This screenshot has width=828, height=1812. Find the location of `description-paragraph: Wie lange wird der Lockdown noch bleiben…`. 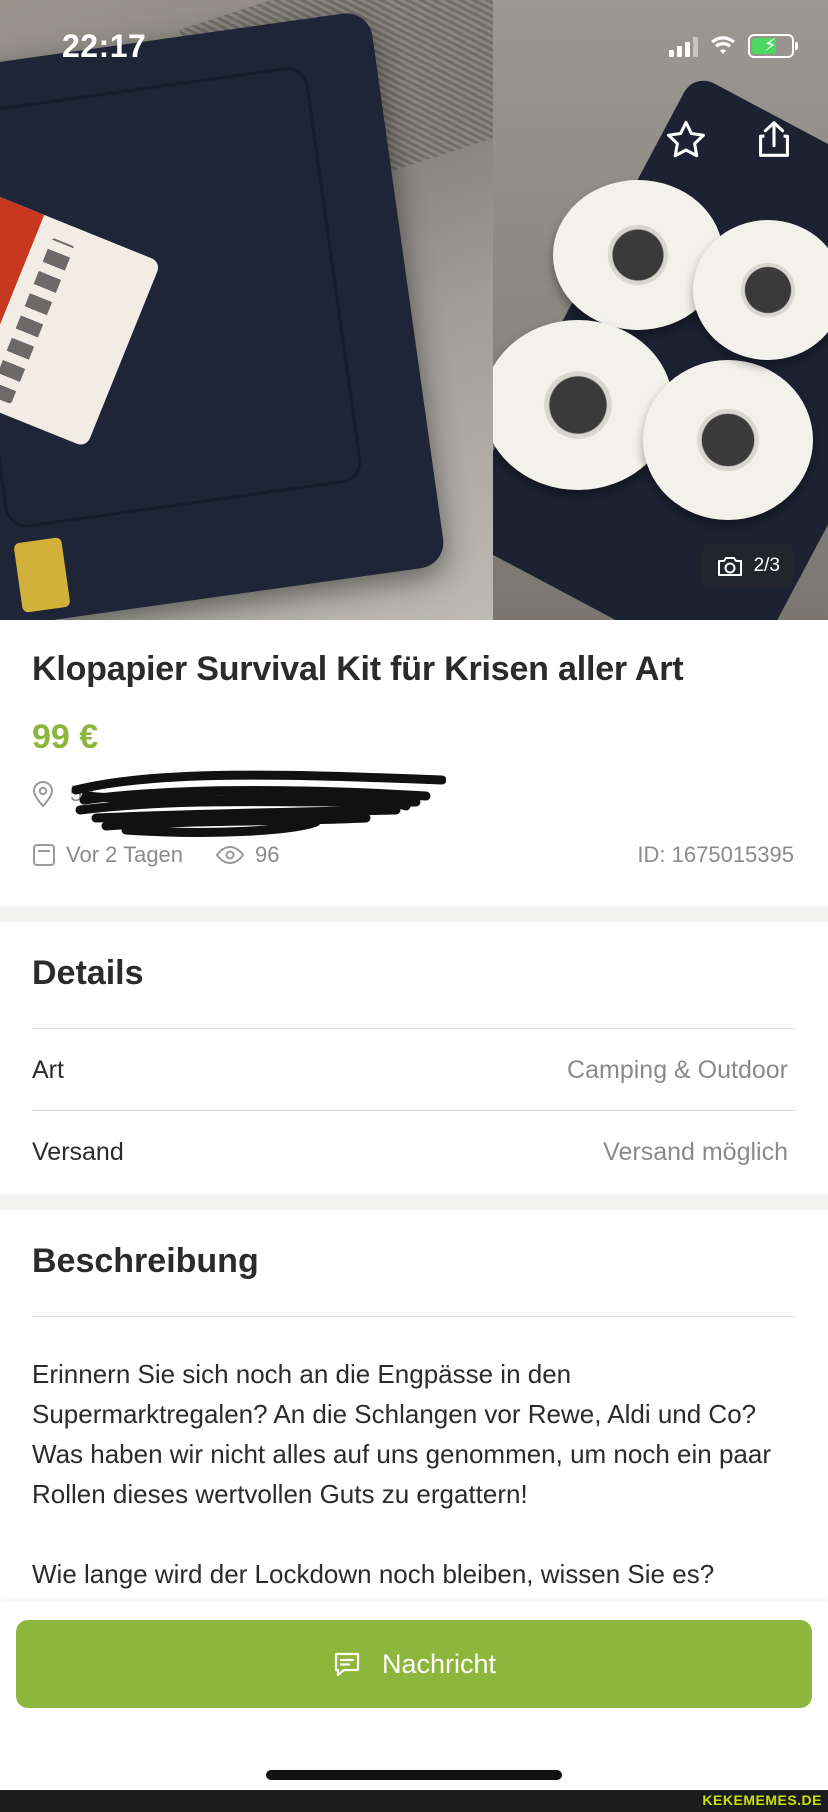

description-paragraph: Wie lange wird der Lockdown noch bleiben… is located at coordinates (373, 1574).